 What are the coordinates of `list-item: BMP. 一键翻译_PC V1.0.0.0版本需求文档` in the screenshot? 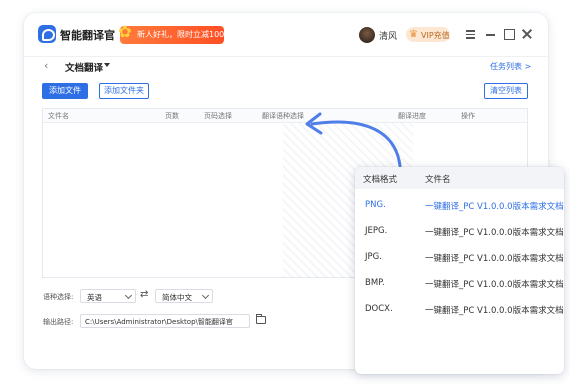 It's located at (459, 283).